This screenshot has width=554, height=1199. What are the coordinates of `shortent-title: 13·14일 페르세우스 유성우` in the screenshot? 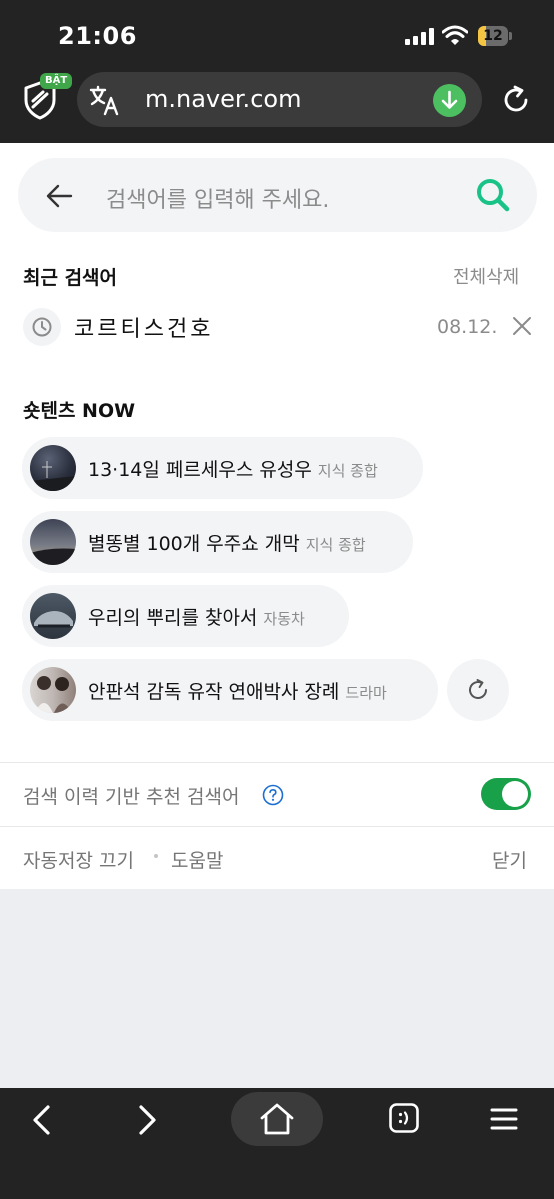 It's located at (200, 470).